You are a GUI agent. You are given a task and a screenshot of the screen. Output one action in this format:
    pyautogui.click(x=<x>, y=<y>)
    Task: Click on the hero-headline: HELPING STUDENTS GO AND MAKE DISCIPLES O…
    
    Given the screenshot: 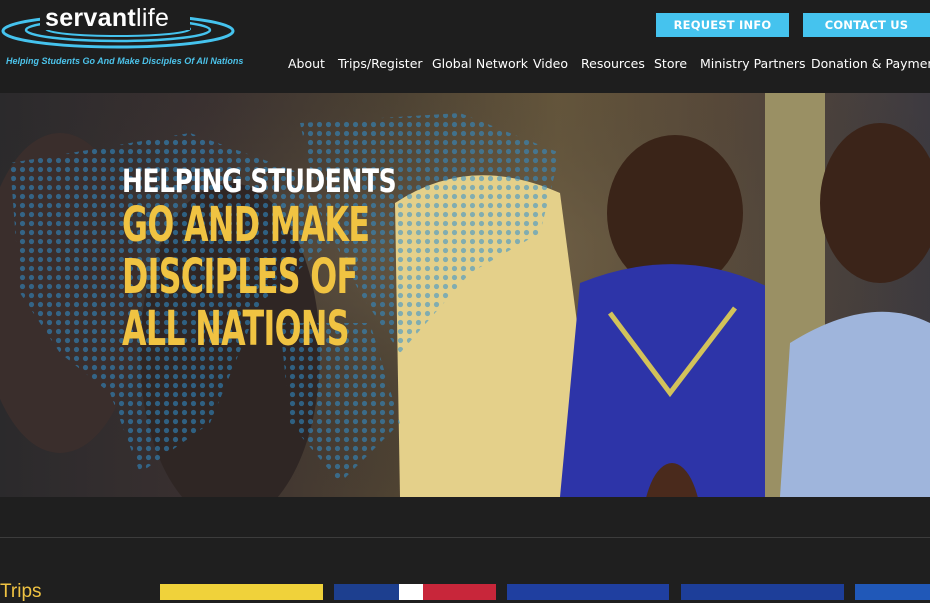 What is the action you would take?
    pyautogui.click(x=272, y=259)
    